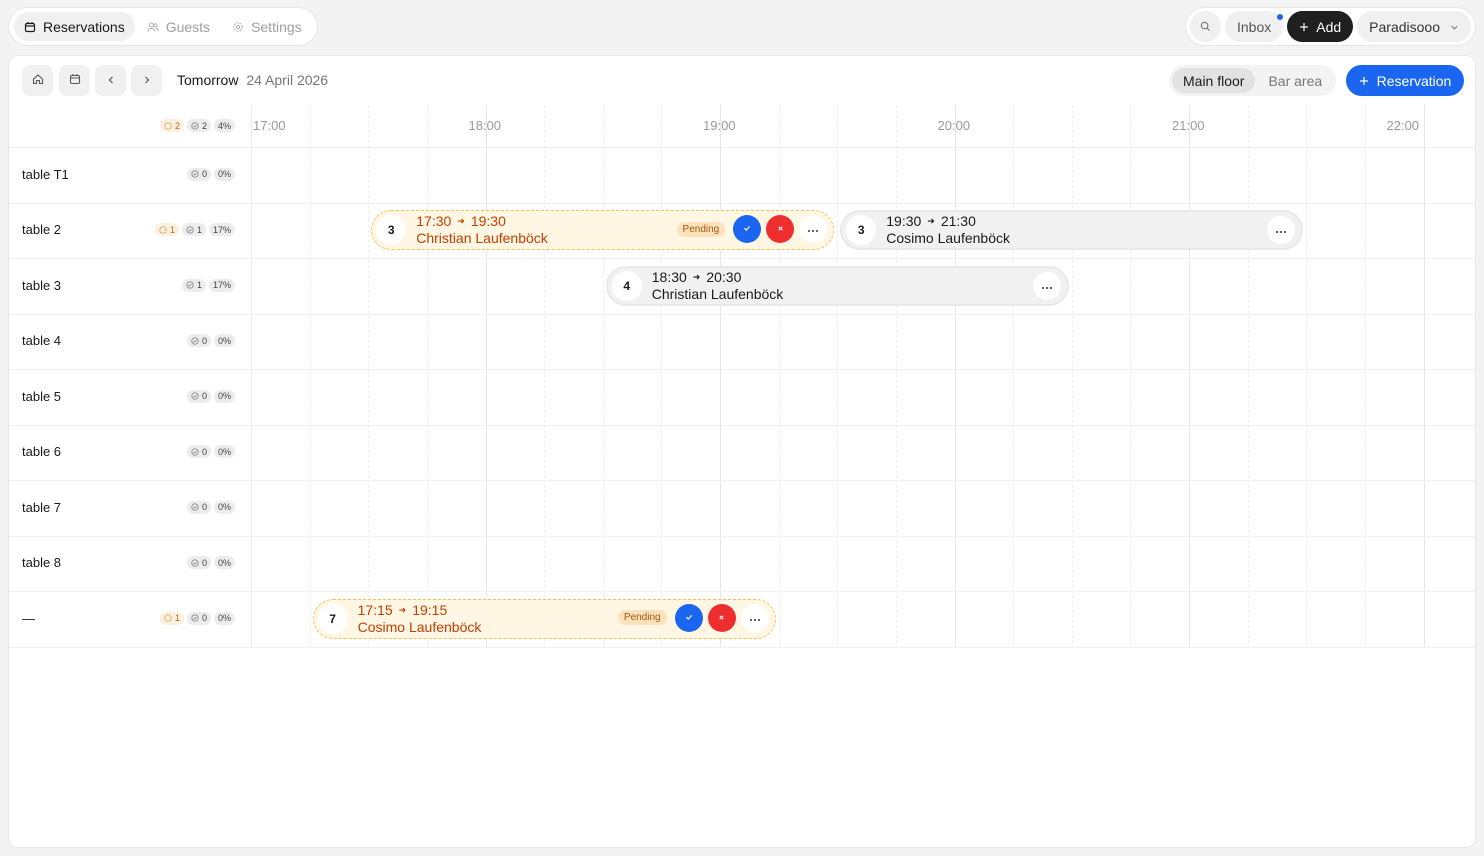  What do you see at coordinates (1320, 26) in the screenshot?
I see `add-button: Add` at bounding box center [1320, 26].